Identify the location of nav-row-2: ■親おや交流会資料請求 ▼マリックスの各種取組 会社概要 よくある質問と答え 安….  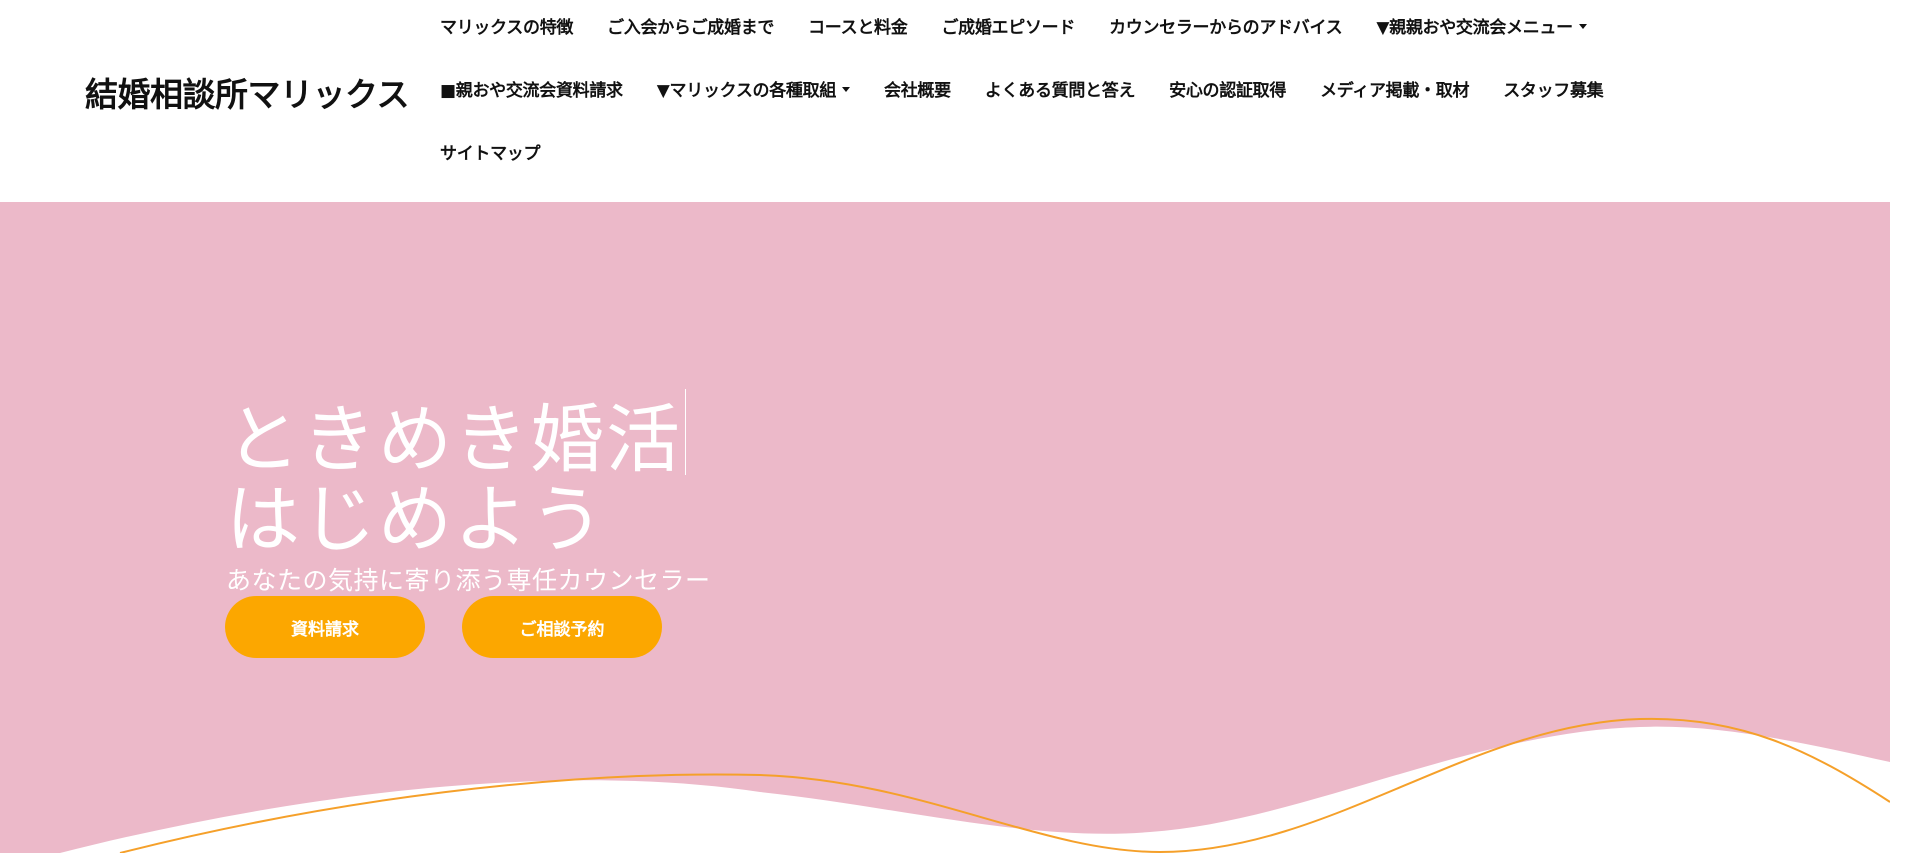
(1038, 88).